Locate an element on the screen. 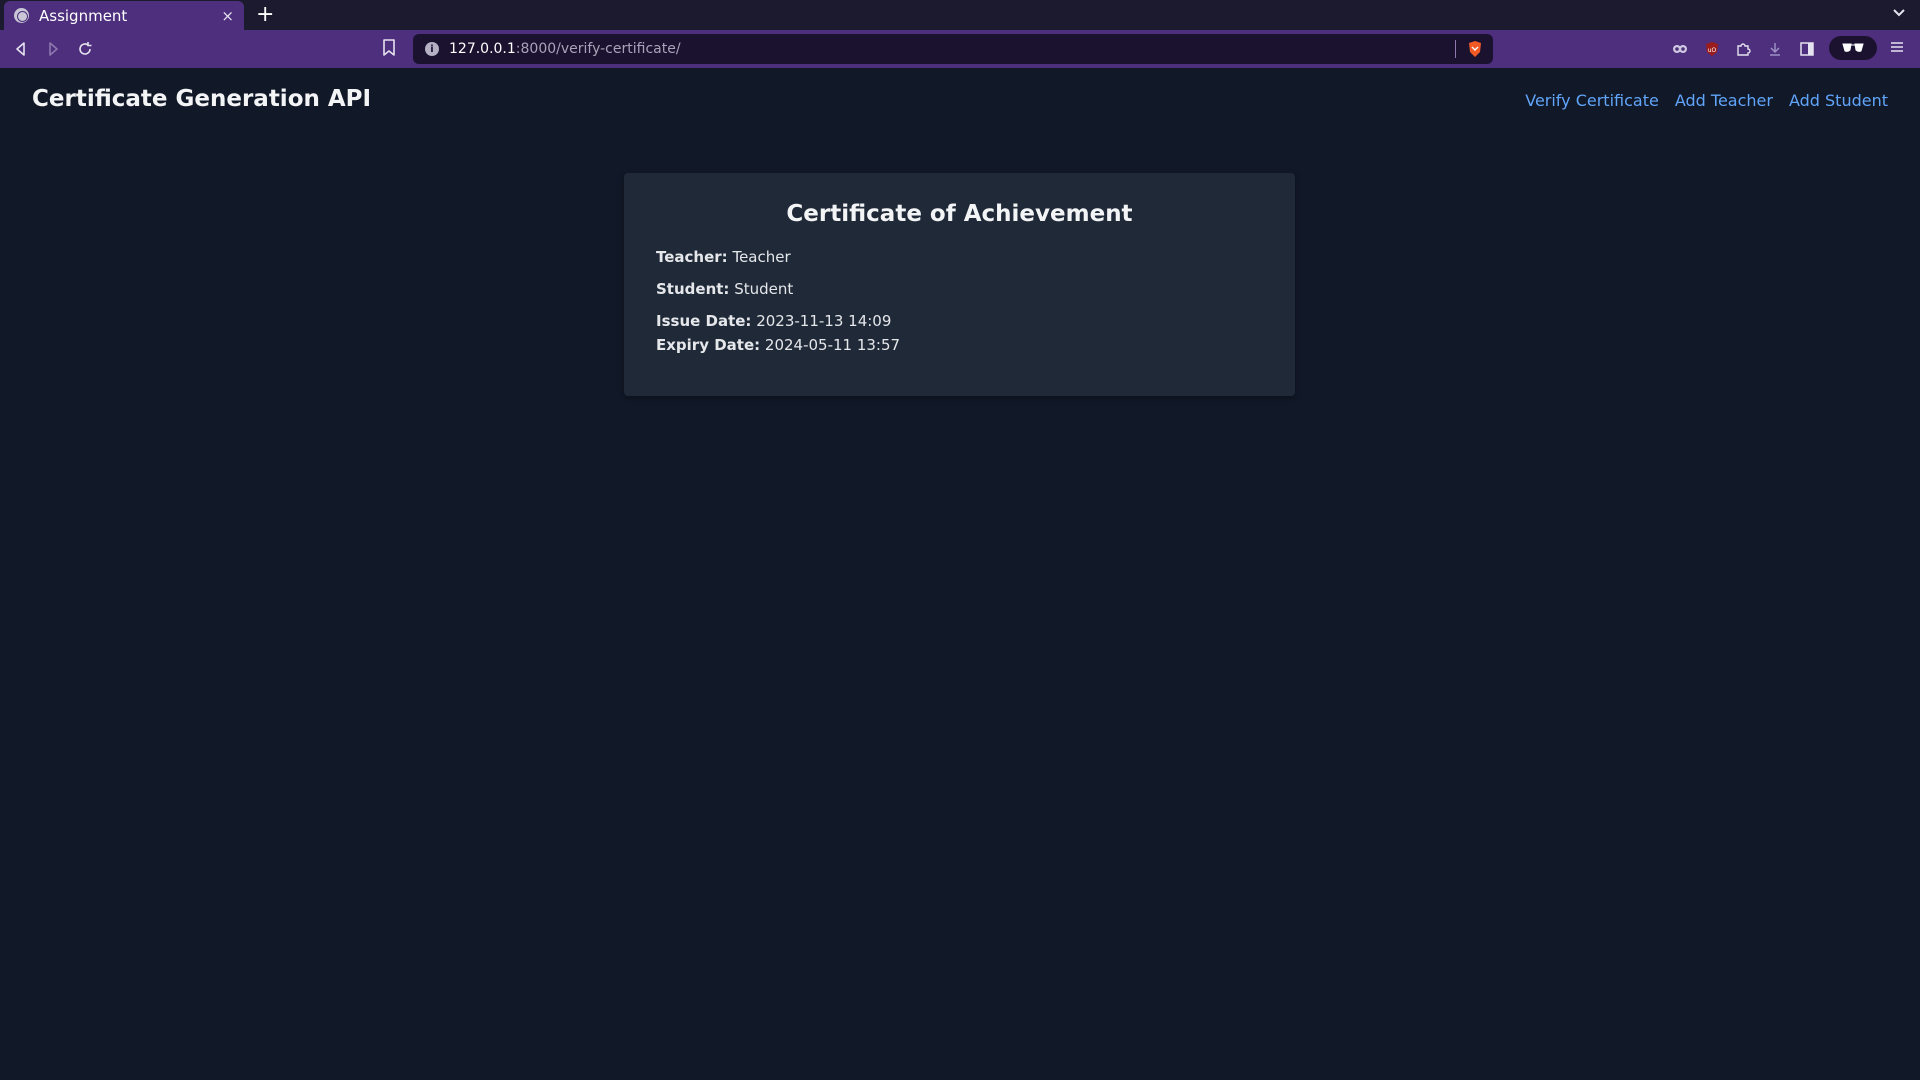  globe-icon is located at coordinates (21, 15).